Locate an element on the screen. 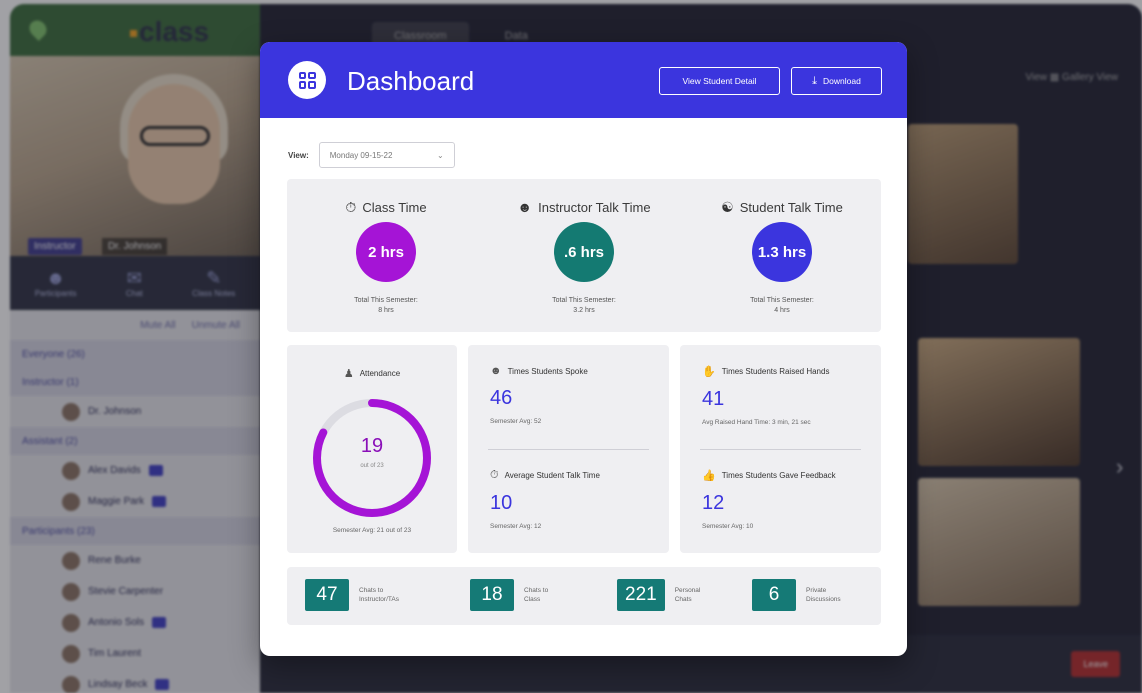  times-spoke-avg: Semester Avg: 52 is located at coordinates (516, 421).